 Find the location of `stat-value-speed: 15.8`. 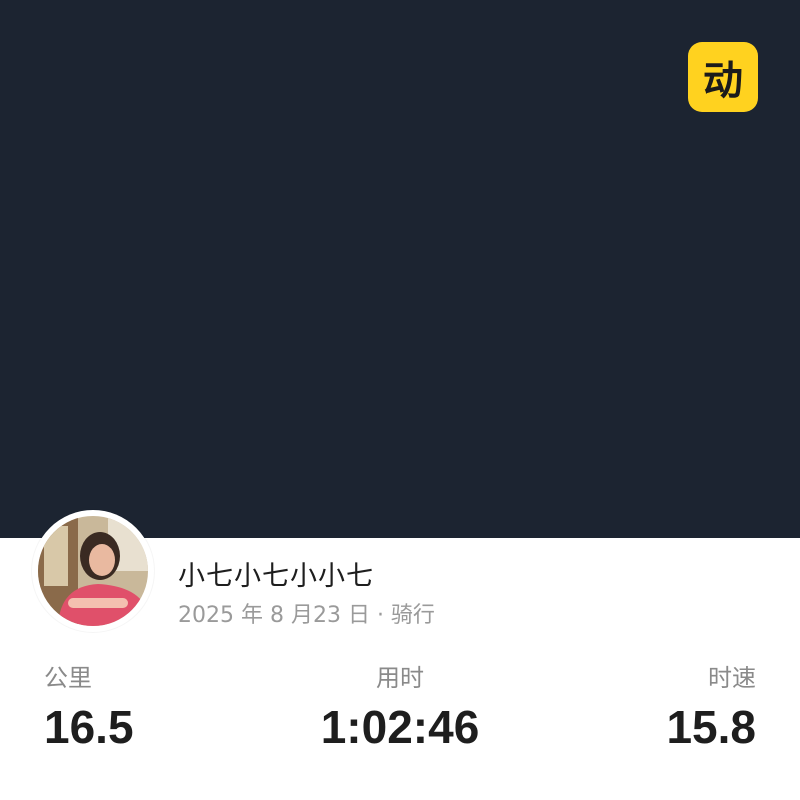

stat-value-speed: 15.8 is located at coordinates (711, 727).